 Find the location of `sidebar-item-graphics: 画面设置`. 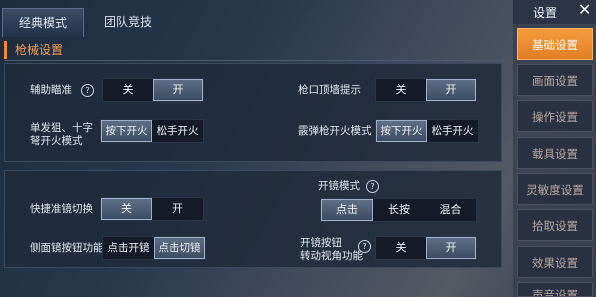

sidebar-item-graphics: 画面设置 is located at coordinates (555, 80).